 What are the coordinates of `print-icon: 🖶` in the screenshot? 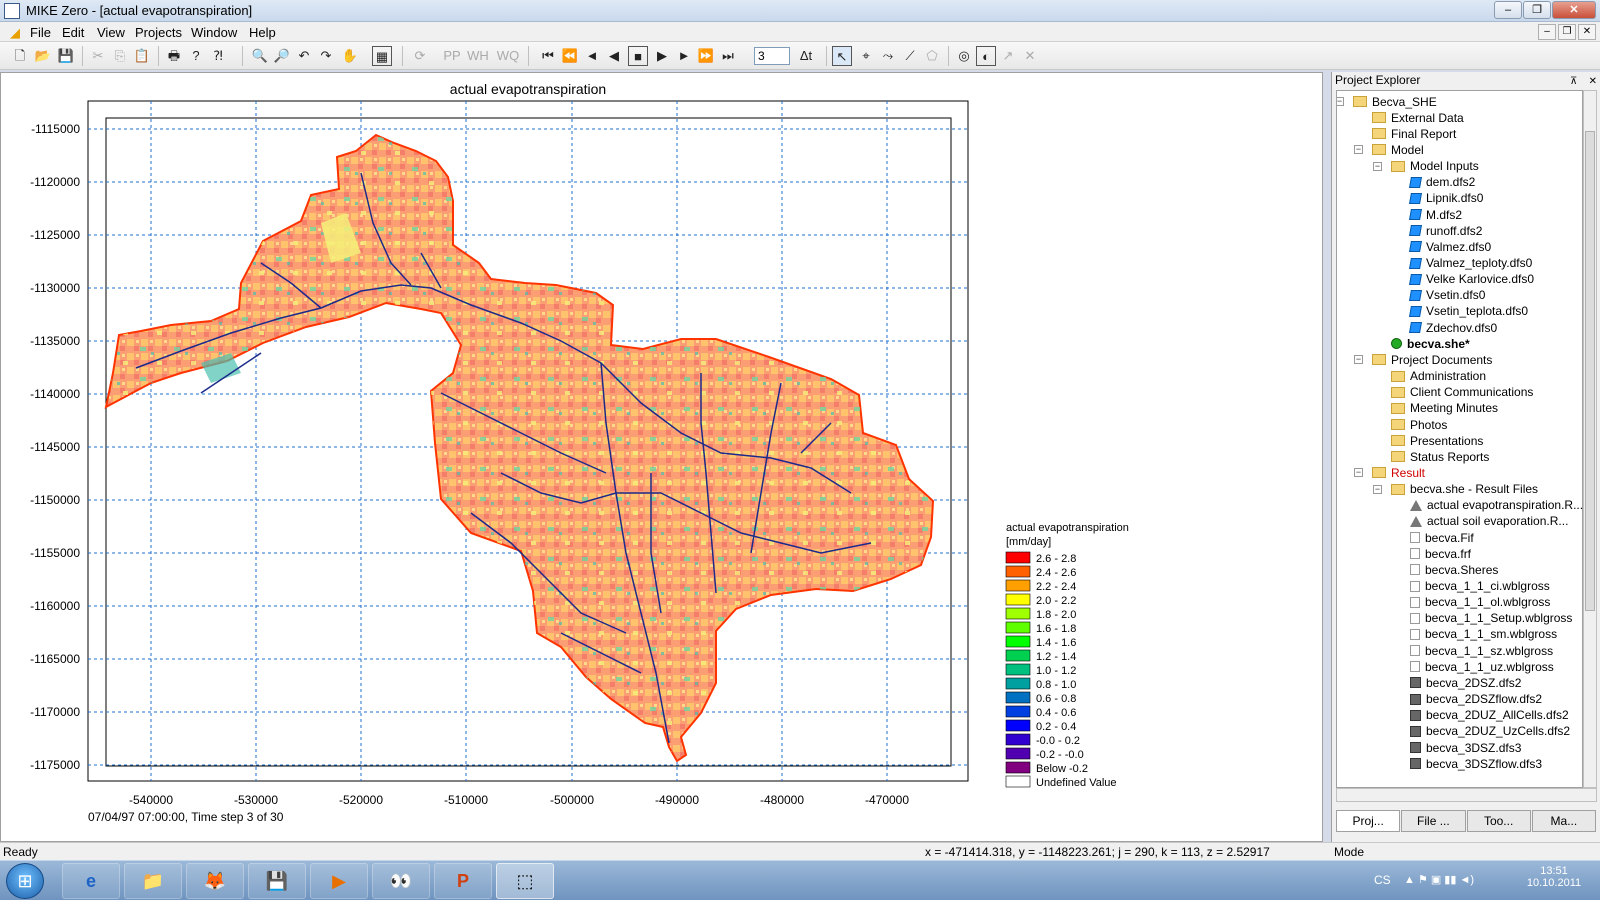 It's located at (174, 56).